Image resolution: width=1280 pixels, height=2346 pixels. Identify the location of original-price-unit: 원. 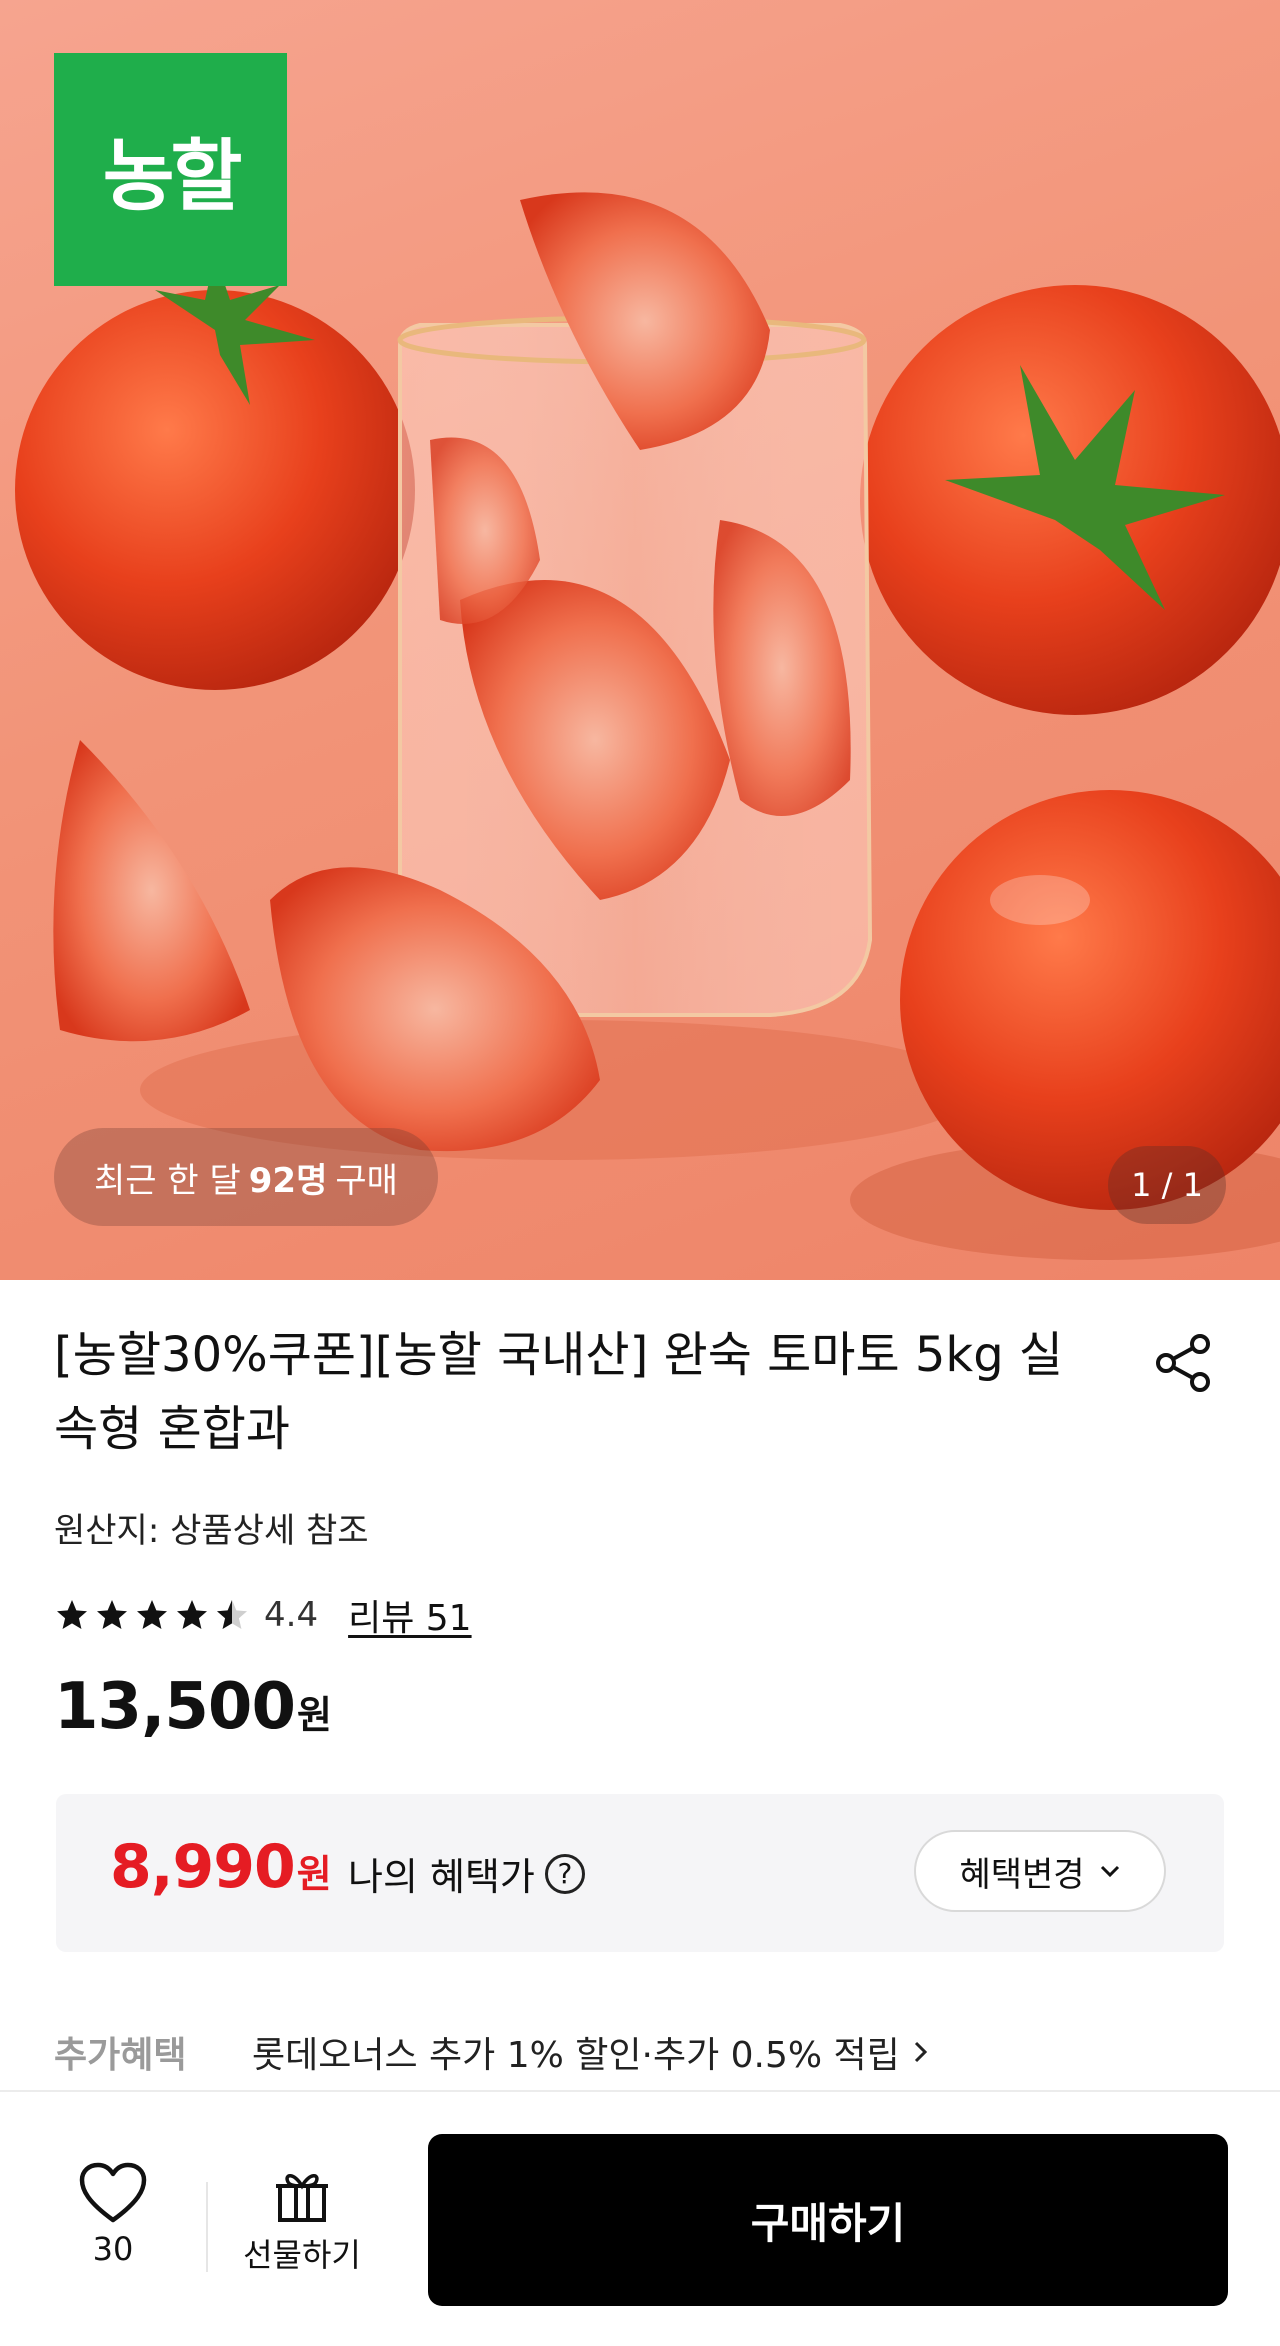
(314, 1715).